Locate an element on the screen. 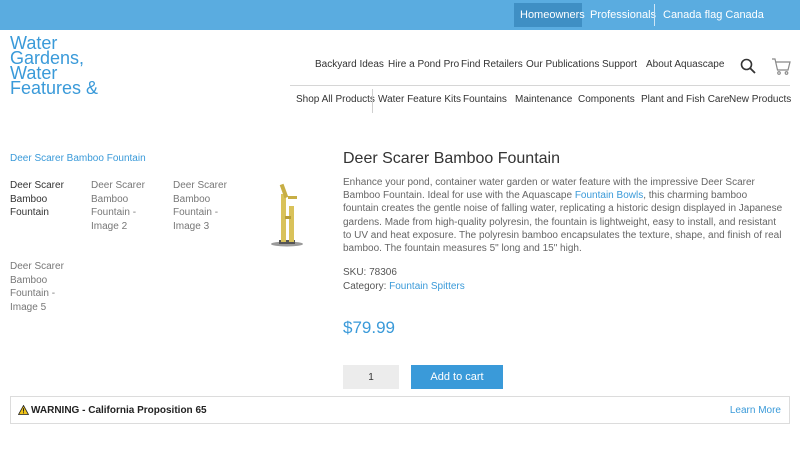 The height and width of the screenshot is (450, 800). nav-find-retailers: Find Retailers is located at coordinates (492, 67).